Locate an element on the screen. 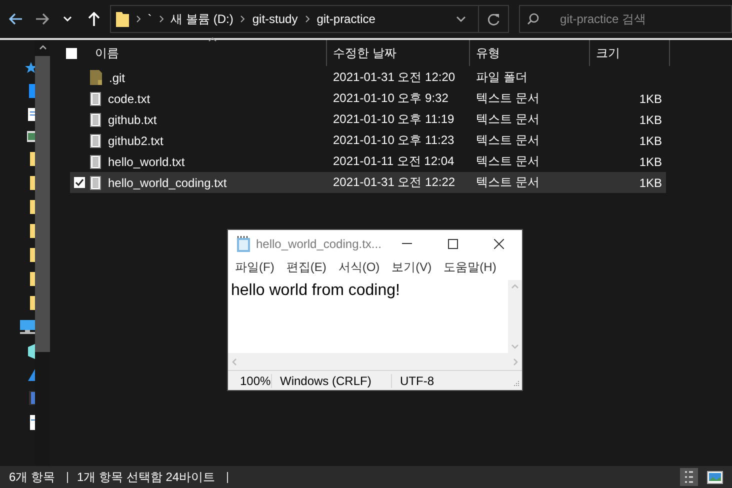 The width and height of the screenshot is (732, 488). menu-item: 보기(V) is located at coordinates (411, 267).